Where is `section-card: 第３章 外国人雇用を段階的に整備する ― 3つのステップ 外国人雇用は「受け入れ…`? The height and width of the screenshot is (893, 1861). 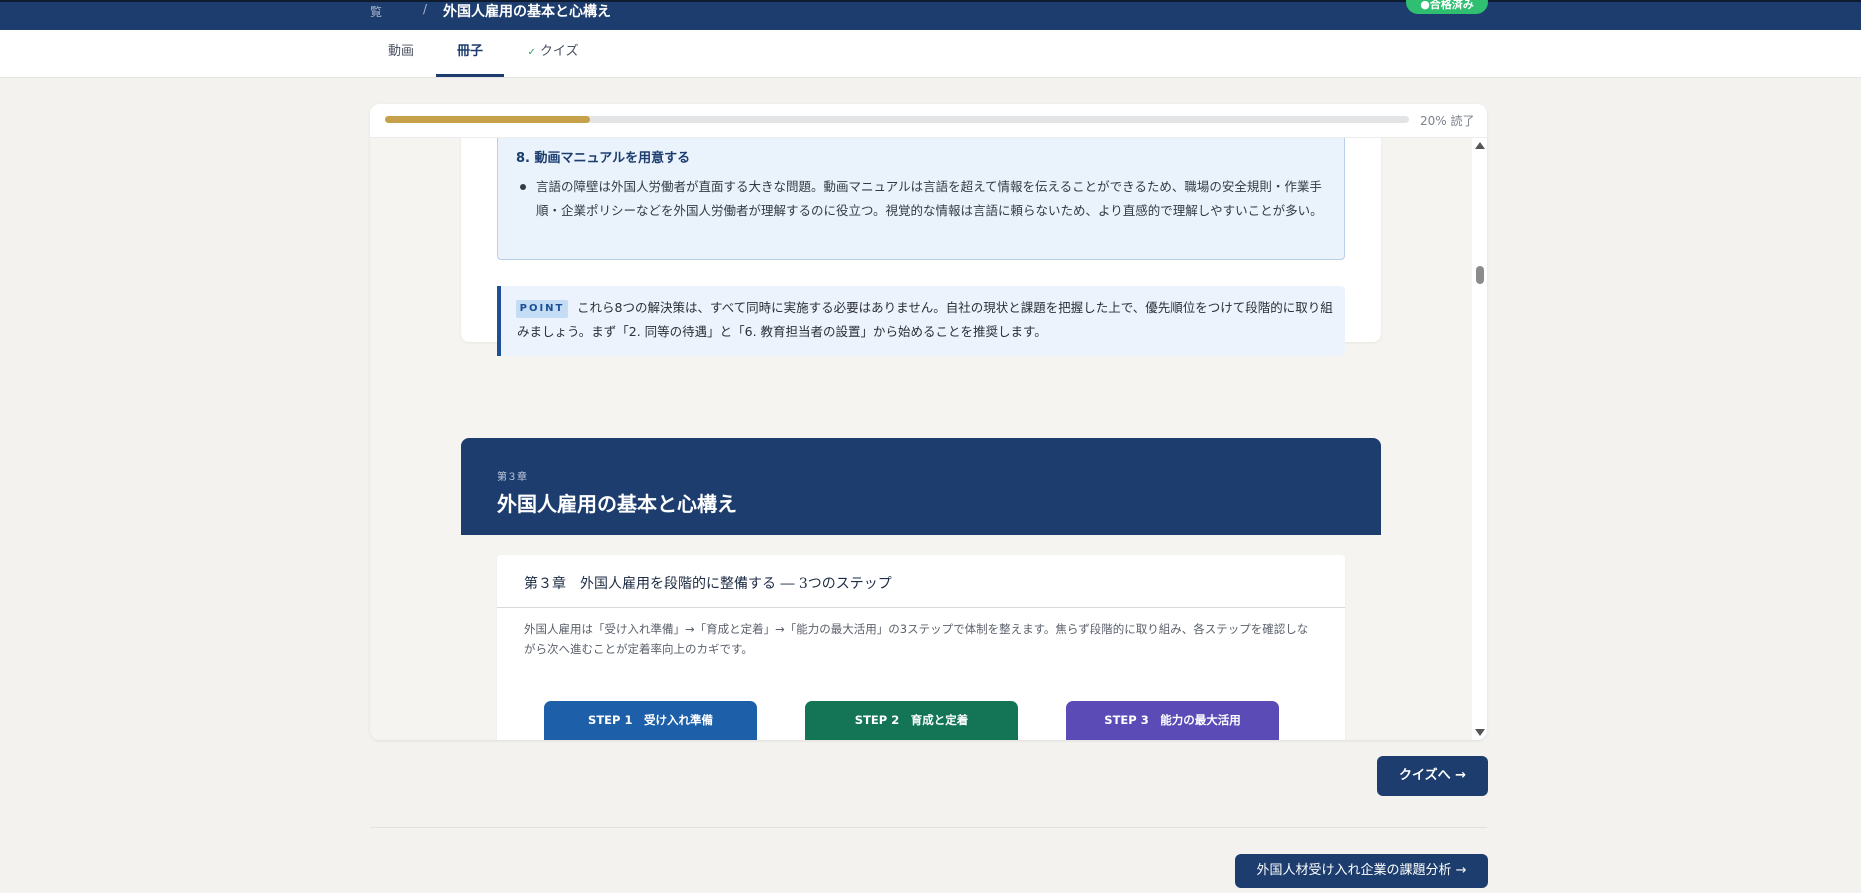 section-card: 第３章 外国人雇用を段階的に整備する ― 3つのステップ 外国人雇用は「受け入れ… is located at coordinates (921, 647).